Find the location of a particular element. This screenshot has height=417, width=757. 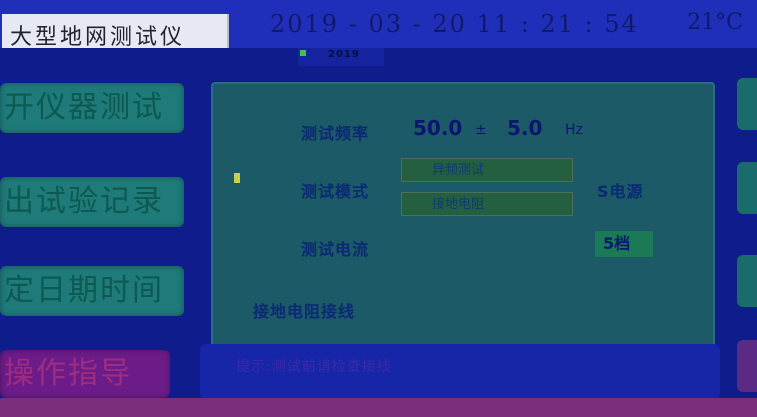

test-records-button: 出试验记录 is located at coordinates (92, 202).